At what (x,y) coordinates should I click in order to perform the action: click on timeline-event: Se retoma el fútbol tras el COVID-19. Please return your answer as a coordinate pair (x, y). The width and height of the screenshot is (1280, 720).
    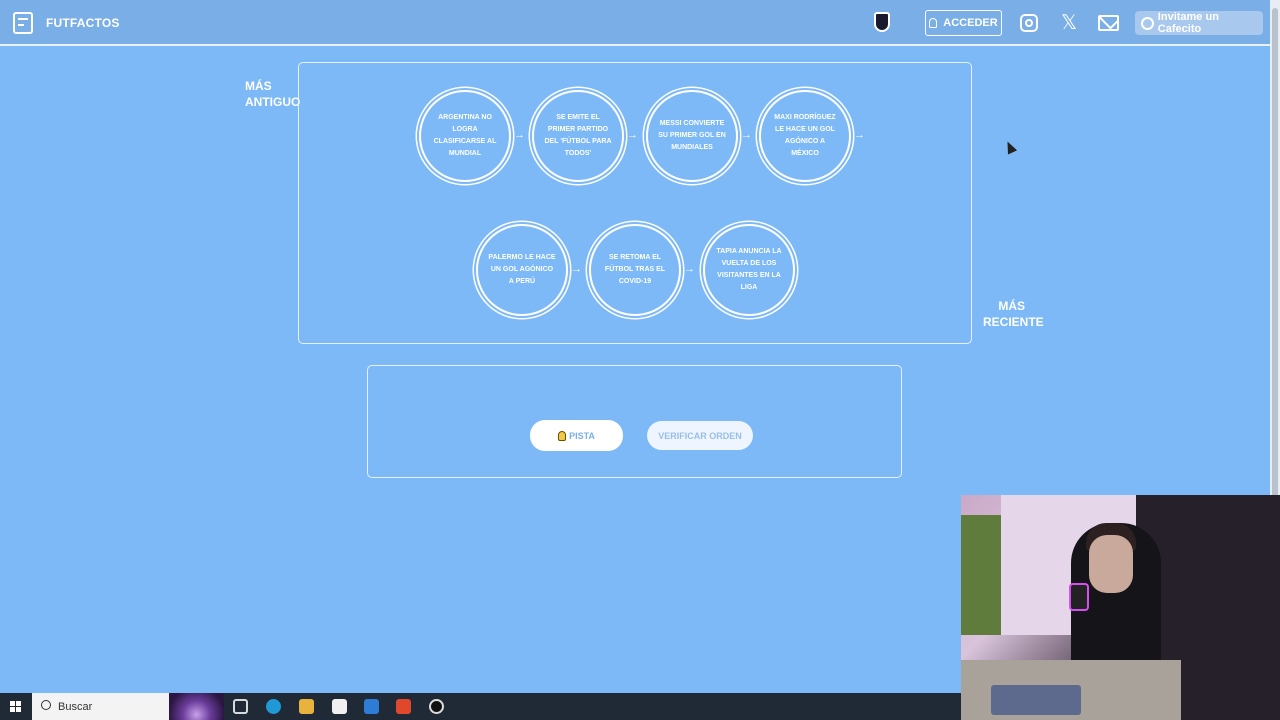
    Looking at the image, I should click on (635, 270).